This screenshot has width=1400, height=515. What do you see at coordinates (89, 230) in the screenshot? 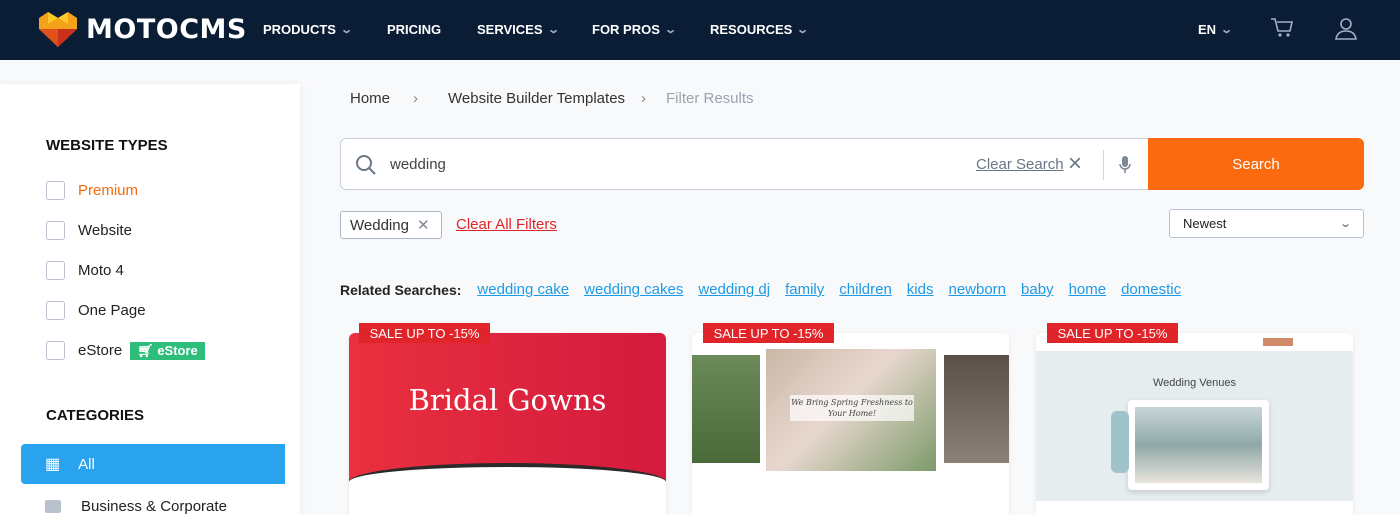
I see `filter-website: Website` at bounding box center [89, 230].